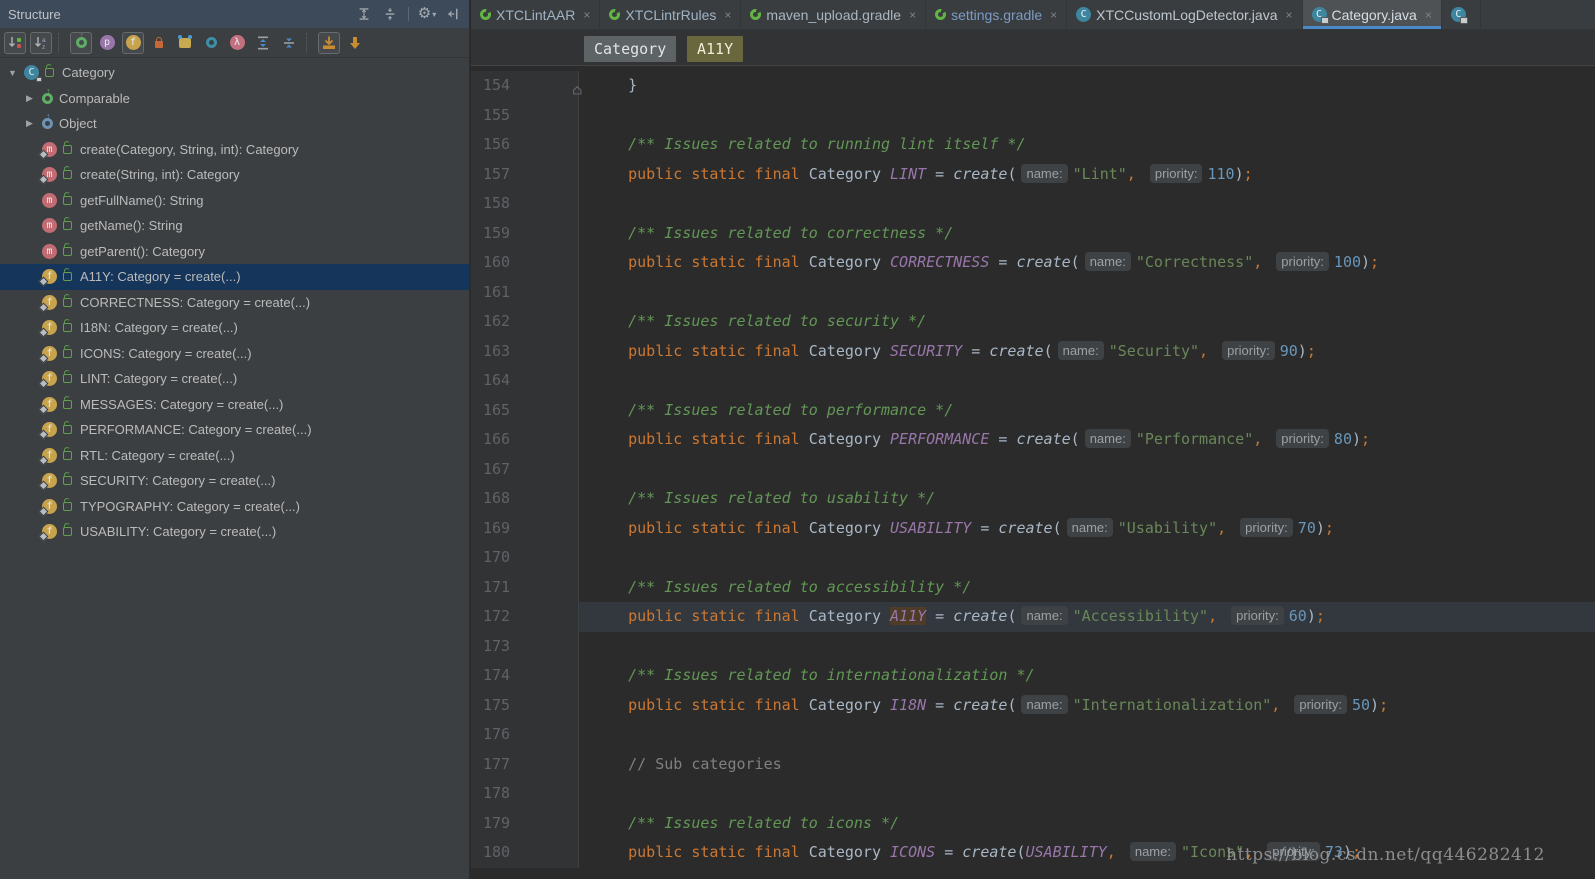  Describe the element at coordinates (1185, 14) in the screenshot. I see `editor-tab-xtccustomlogdetector.java: C XTCCustomLogDetector.java ×` at that location.